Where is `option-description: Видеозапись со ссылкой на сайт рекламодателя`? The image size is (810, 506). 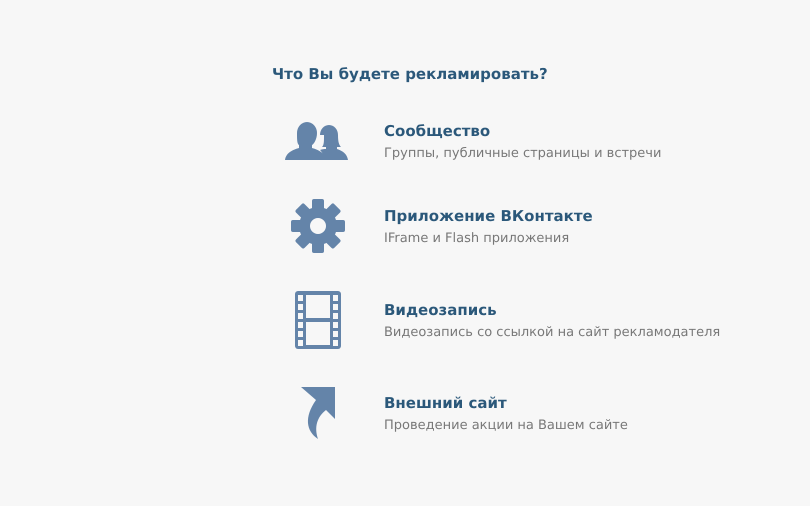 option-description: Видеозапись со ссылкой на сайт рекламодателя is located at coordinates (552, 332).